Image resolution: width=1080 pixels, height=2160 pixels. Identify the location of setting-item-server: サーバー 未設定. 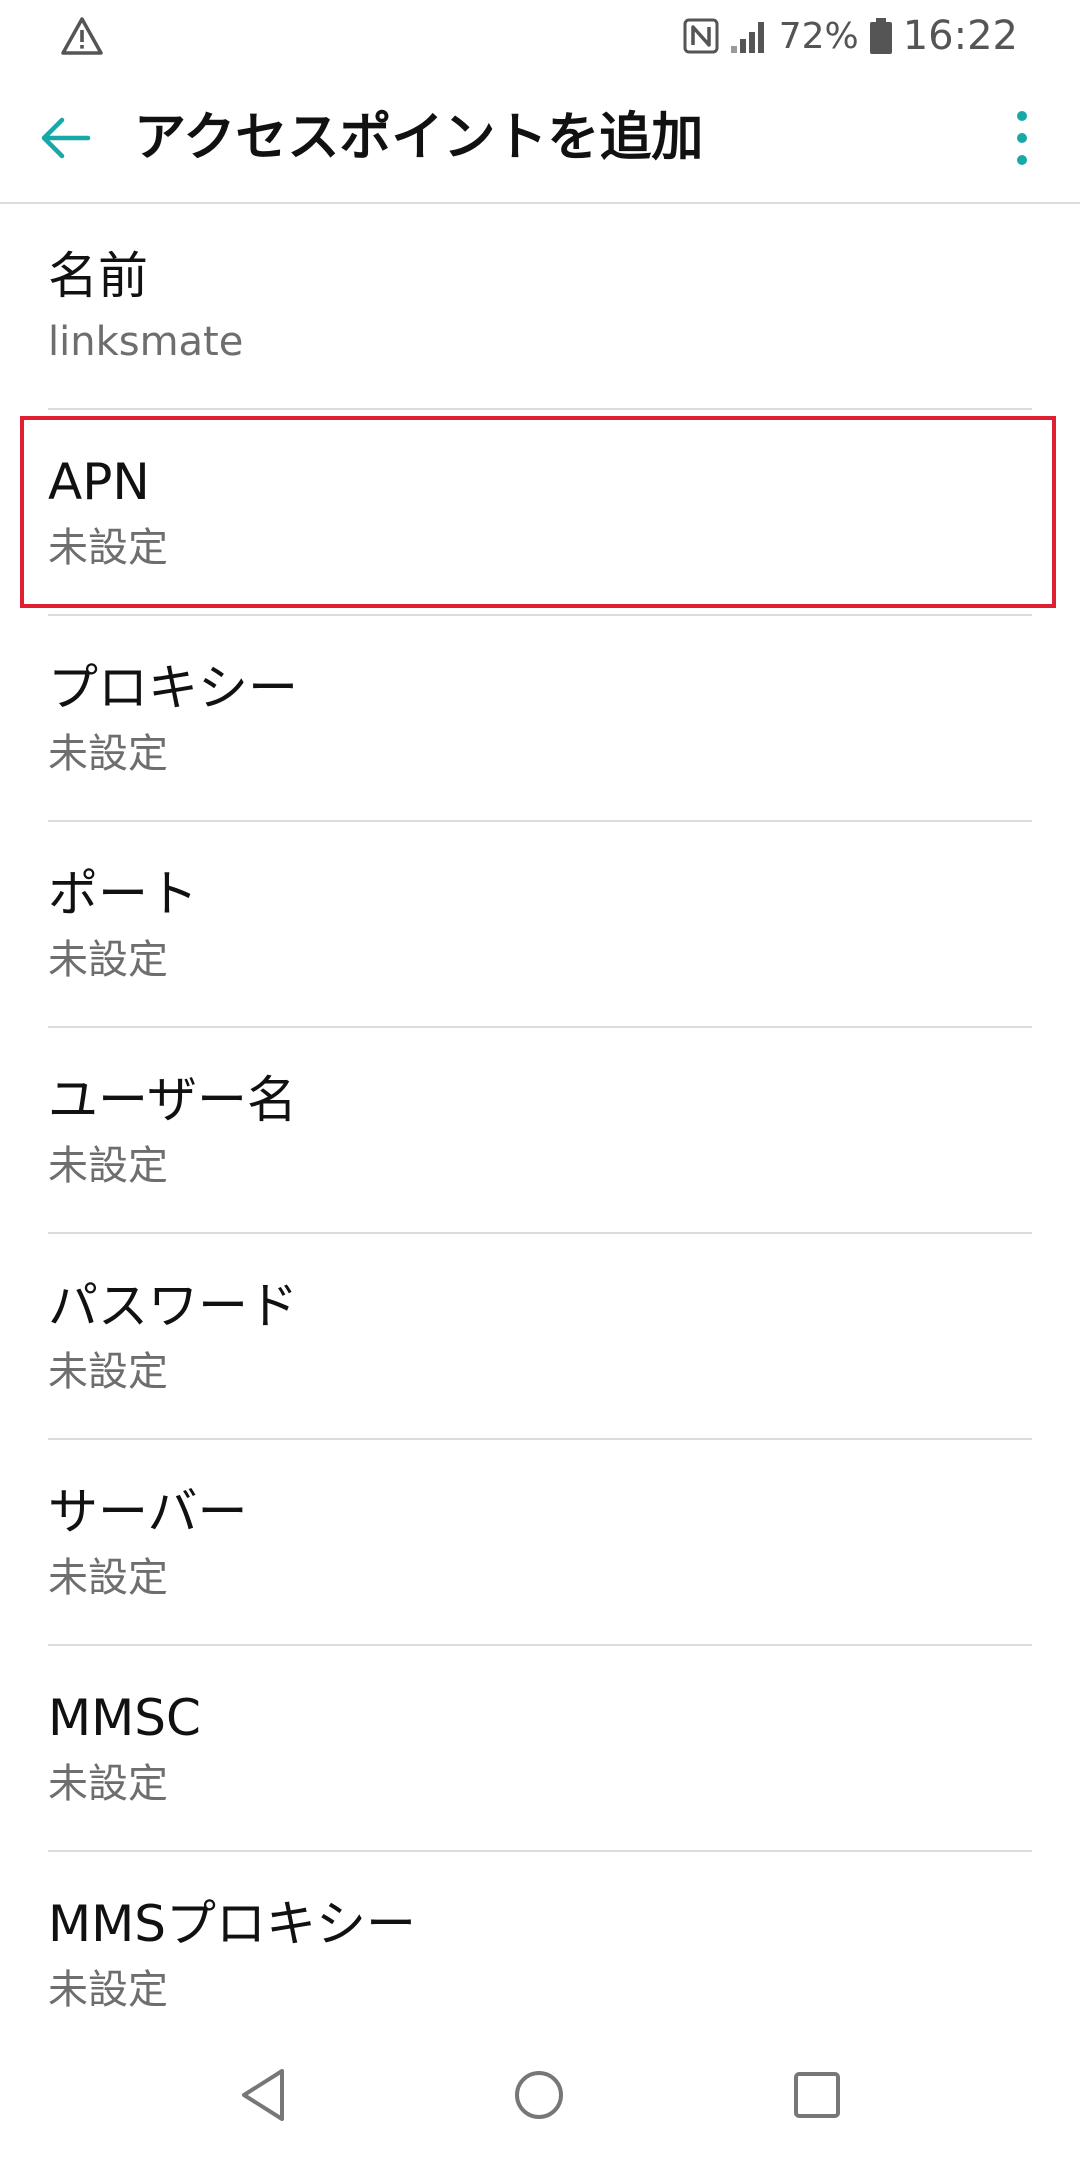
(540, 1543).